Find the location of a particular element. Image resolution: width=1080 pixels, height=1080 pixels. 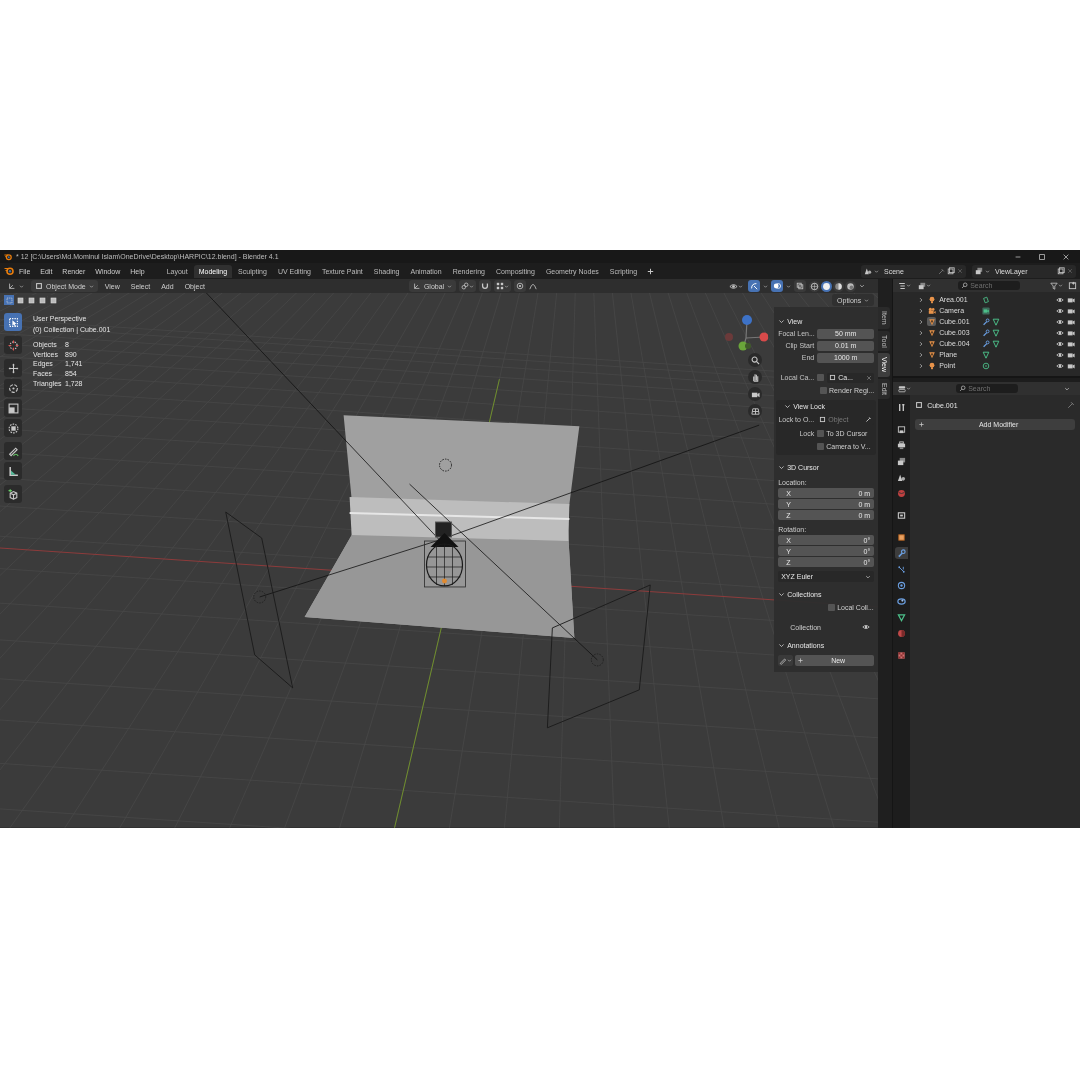

particles-icon is located at coordinates (902, 569).